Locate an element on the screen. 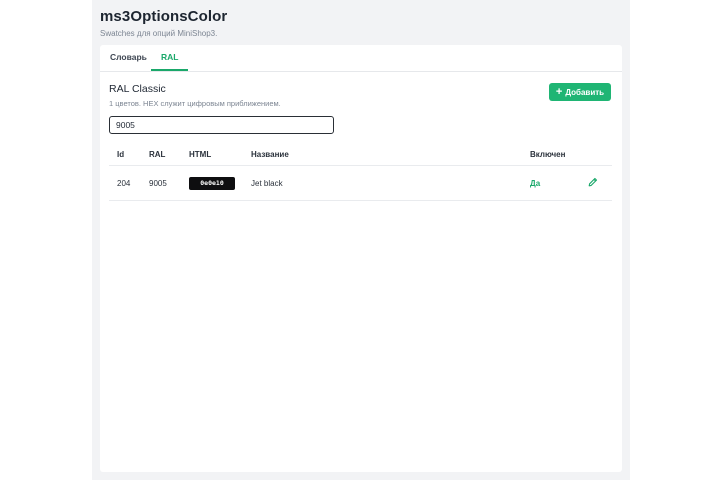 The width and height of the screenshot is (720, 480). column-header-enabled: Включен is located at coordinates (547, 154).